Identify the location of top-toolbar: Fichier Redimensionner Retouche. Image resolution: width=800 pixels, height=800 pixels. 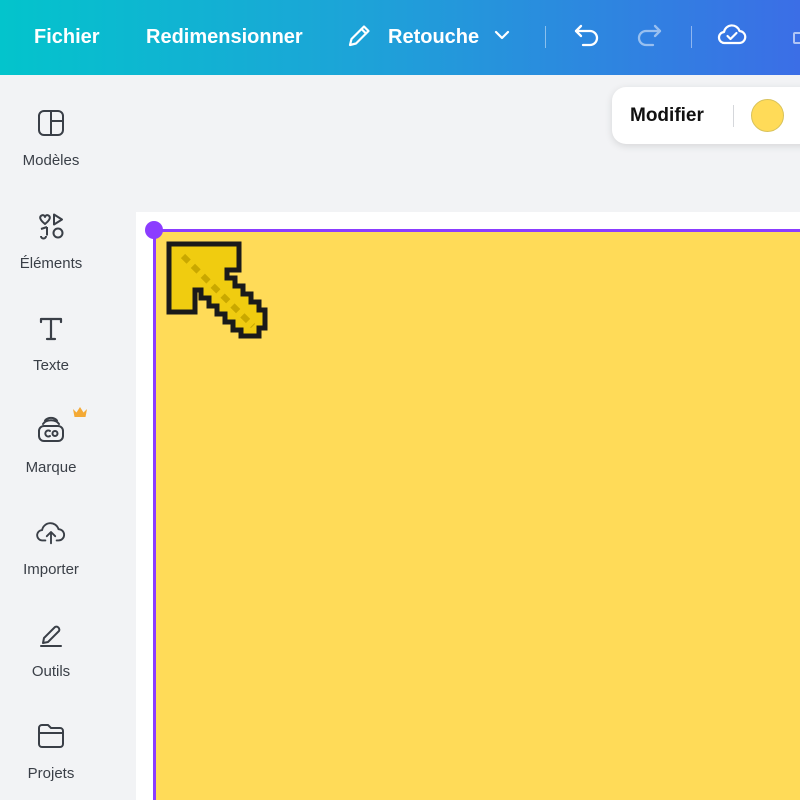
(400, 37).